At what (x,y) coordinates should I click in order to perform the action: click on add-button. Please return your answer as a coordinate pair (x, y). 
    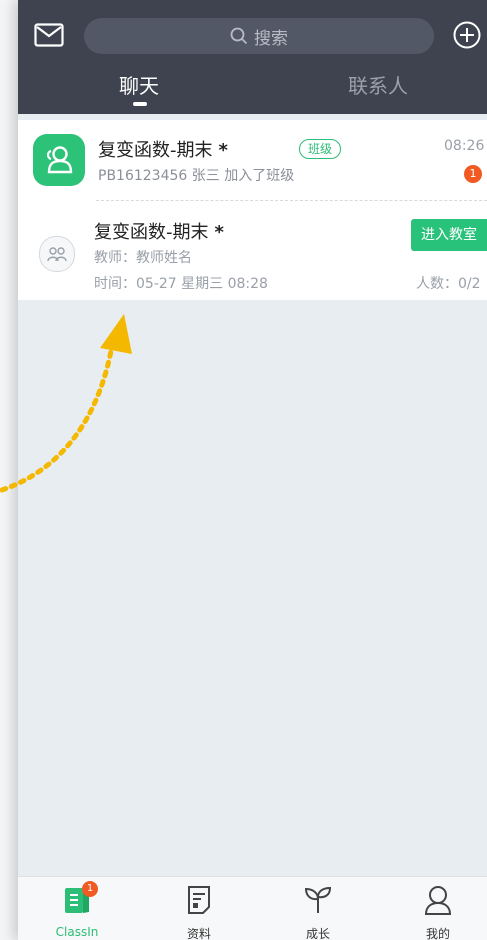
    Looking at the image, I should click on (467, 35).